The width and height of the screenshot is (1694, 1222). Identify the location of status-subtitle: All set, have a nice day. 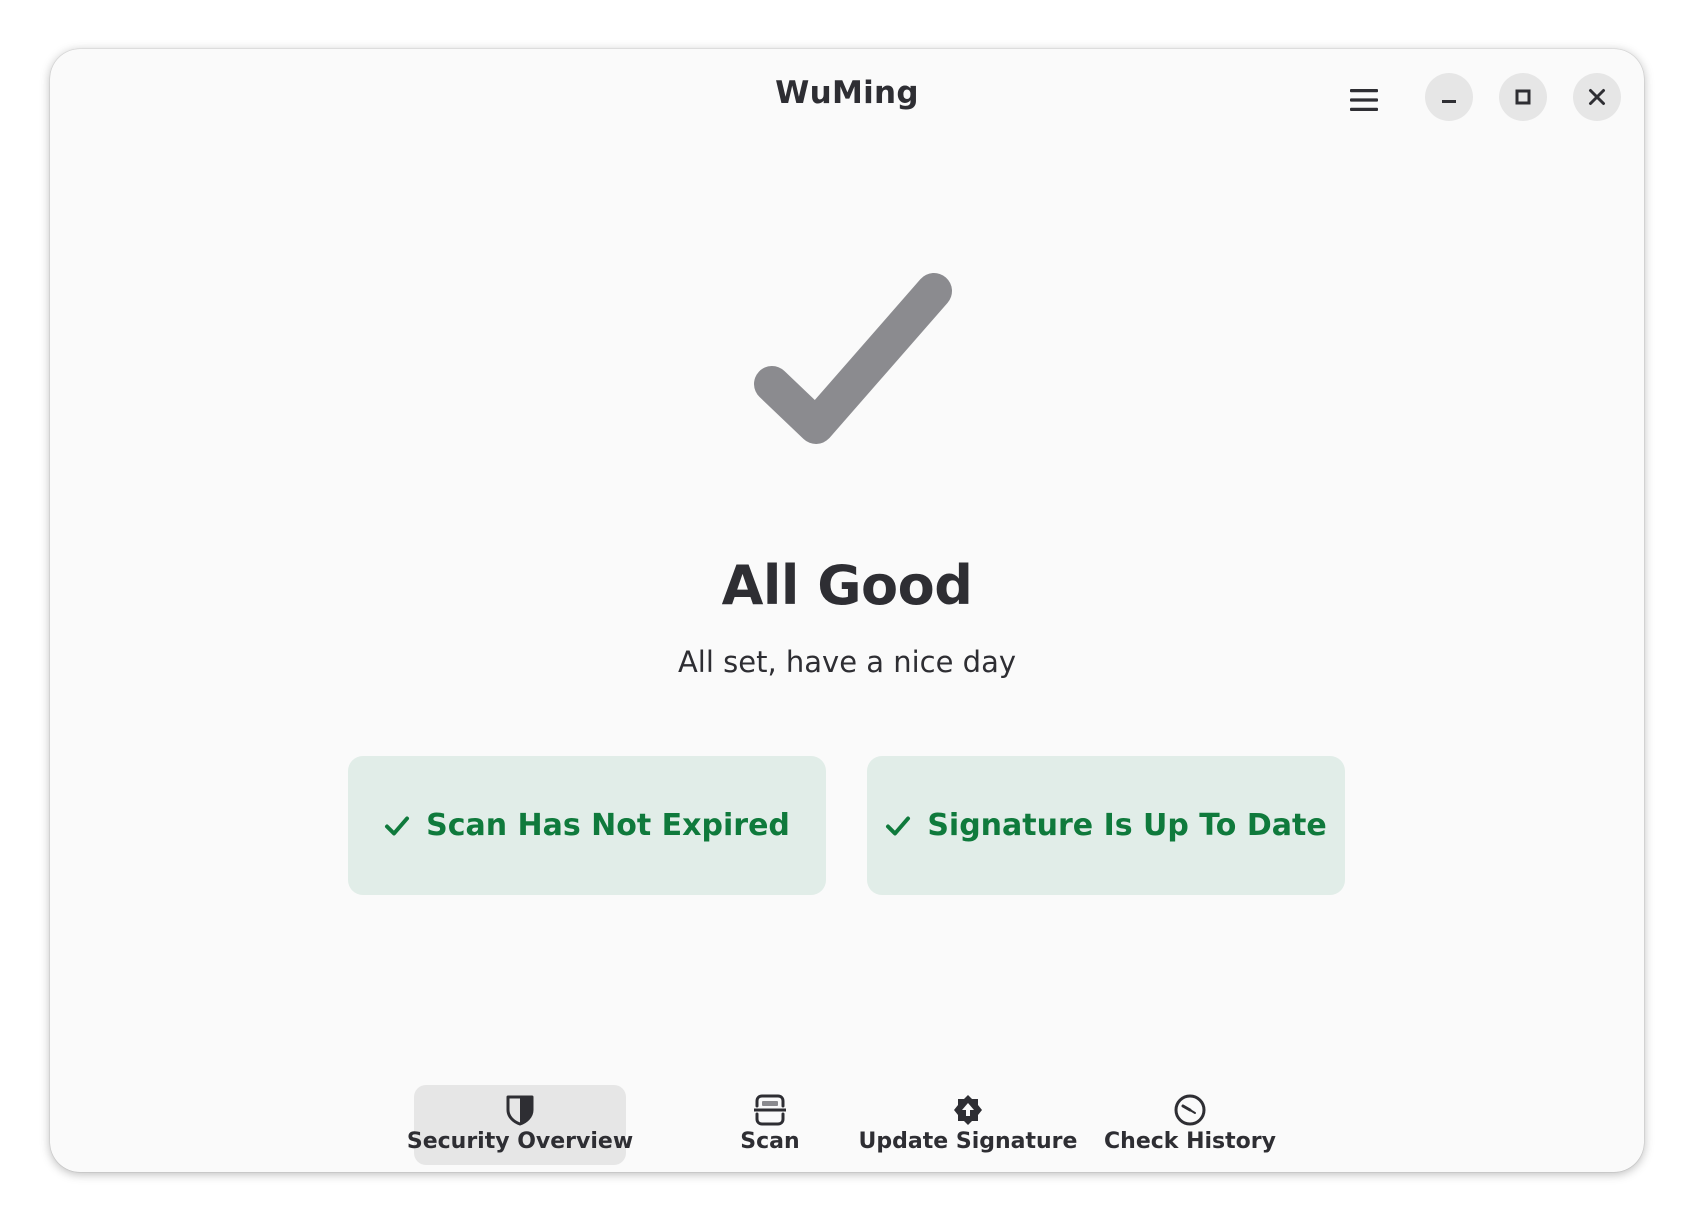
(847, 662).